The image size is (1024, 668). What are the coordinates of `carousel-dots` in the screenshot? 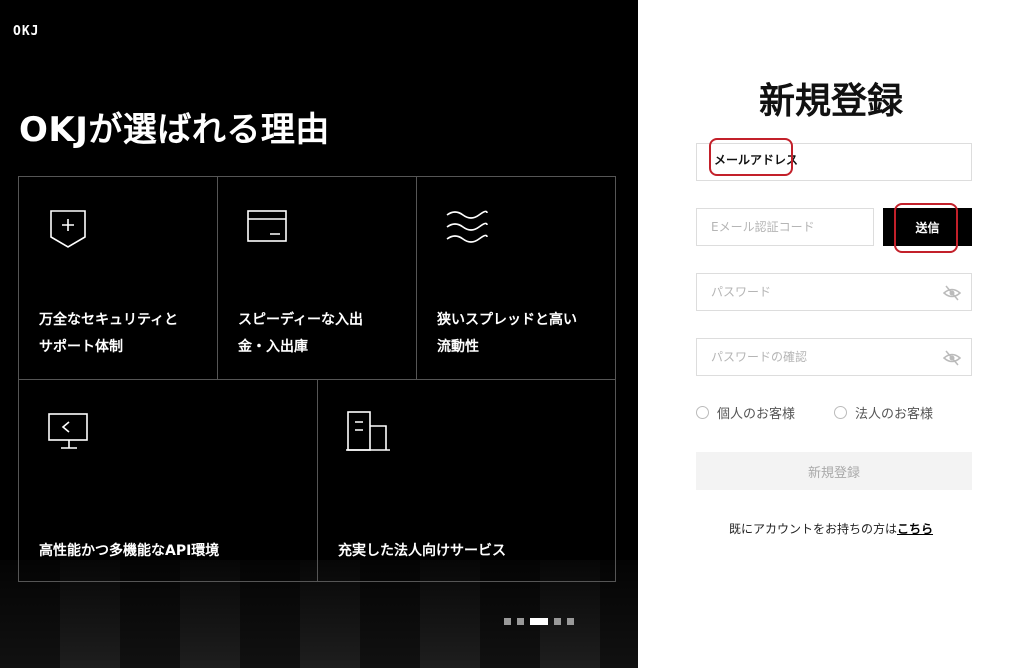 It's located at (539, 621).